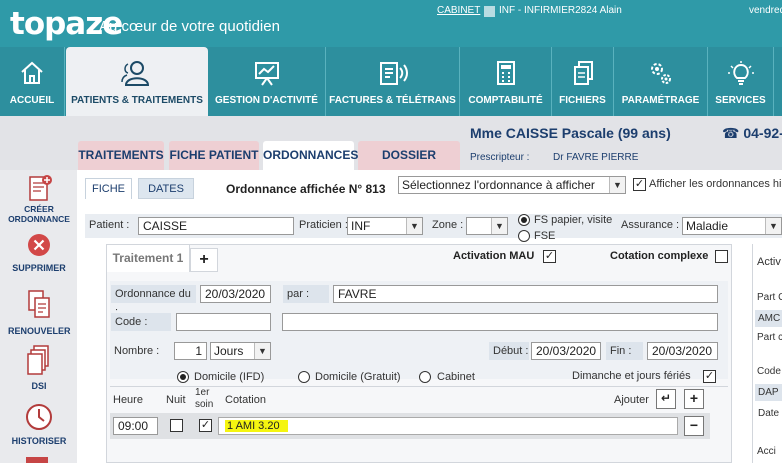 This screenshot has height=463, width=782. Describe the element at coordinates (549, 256) in the screenshot. I see `activation-mau-checkbox: ✓` at that location.